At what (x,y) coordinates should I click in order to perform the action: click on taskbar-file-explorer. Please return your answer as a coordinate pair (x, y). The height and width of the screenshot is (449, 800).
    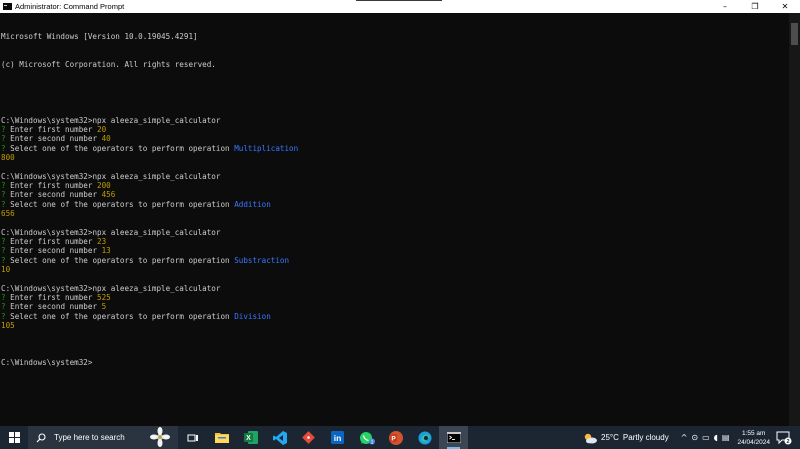
    Looking at the image, I should click on (221, 437).